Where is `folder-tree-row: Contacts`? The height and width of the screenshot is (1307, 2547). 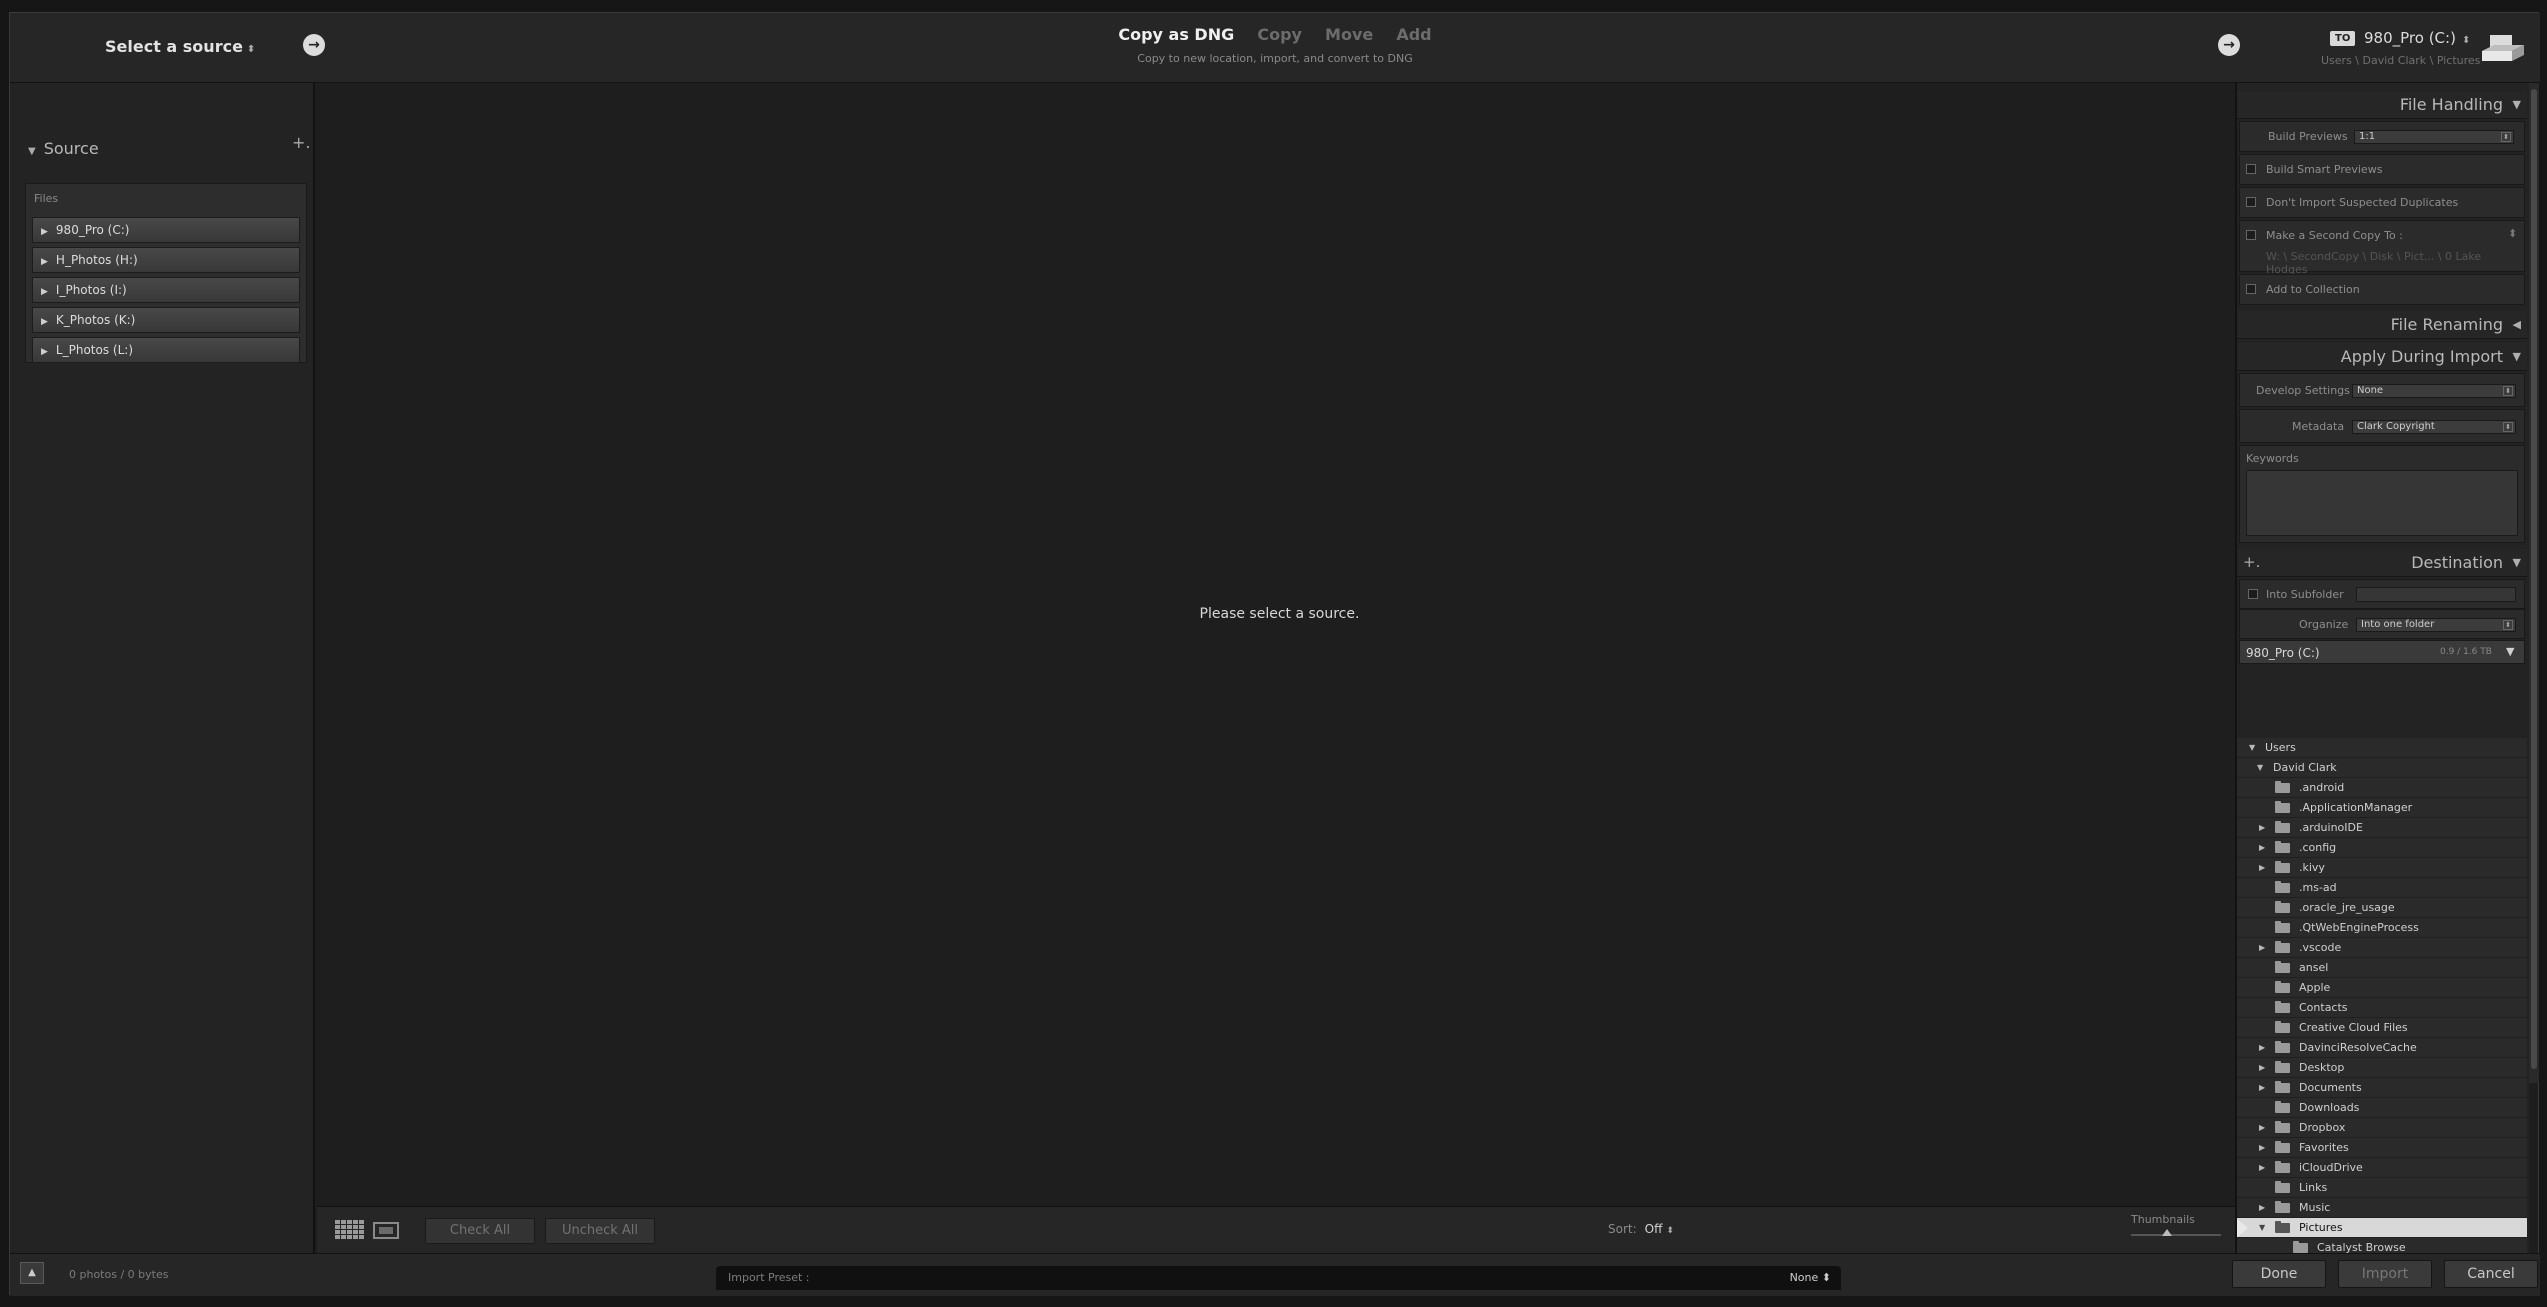 folder-tree-row: Contacts is located at coordinates (2382, 1008).